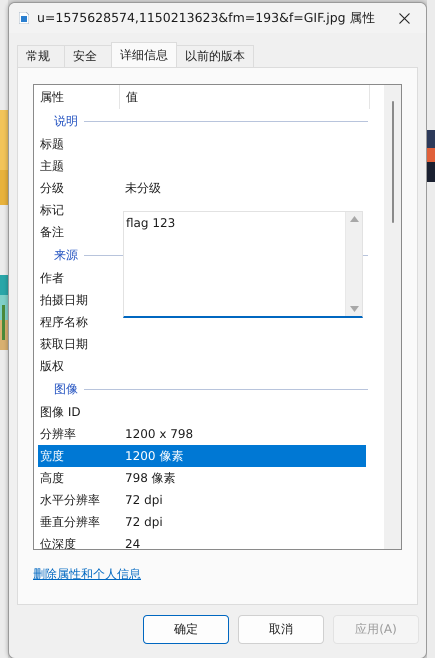 This screenshot has width=435, height=658. What do you see at coordinates (207, 18) in the screenshot?
I see `window-title: u=1575628574,1150213623&fm=193&f=GIF.jpg 属性` at bounding box center [207, 18].